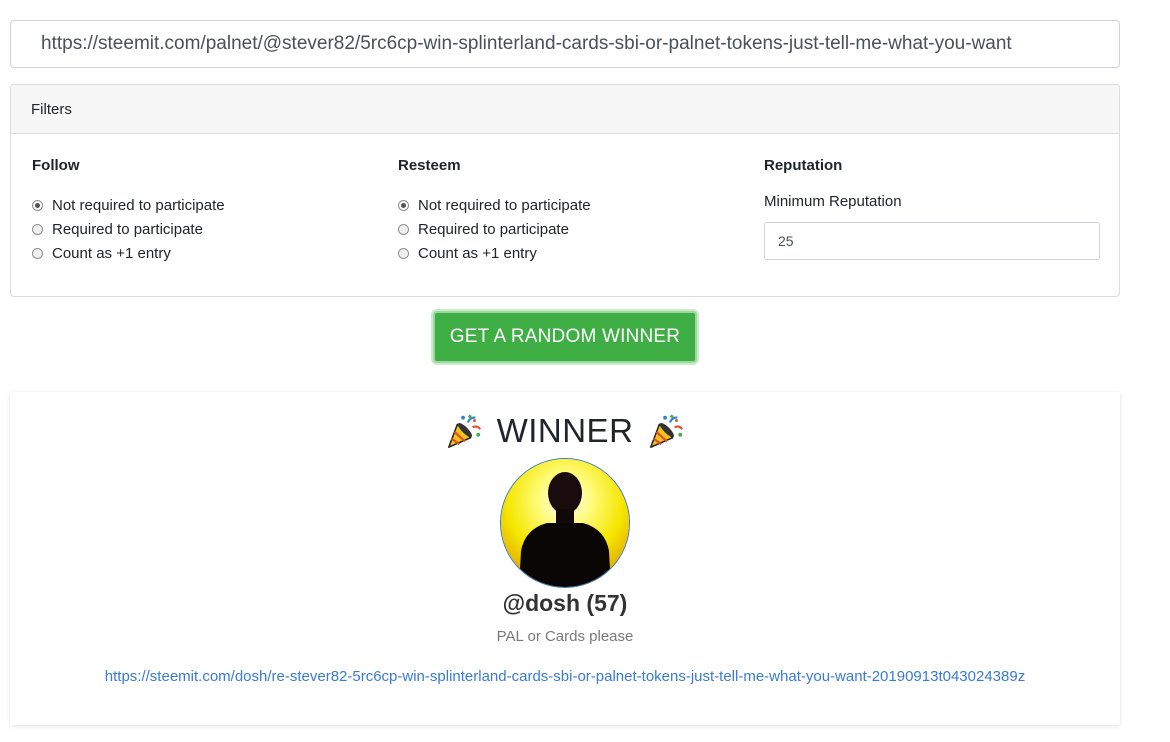 The height and width of the screenshot is (742, 1170). I want to click on winner-heading: WINNER, so click(565, 431).